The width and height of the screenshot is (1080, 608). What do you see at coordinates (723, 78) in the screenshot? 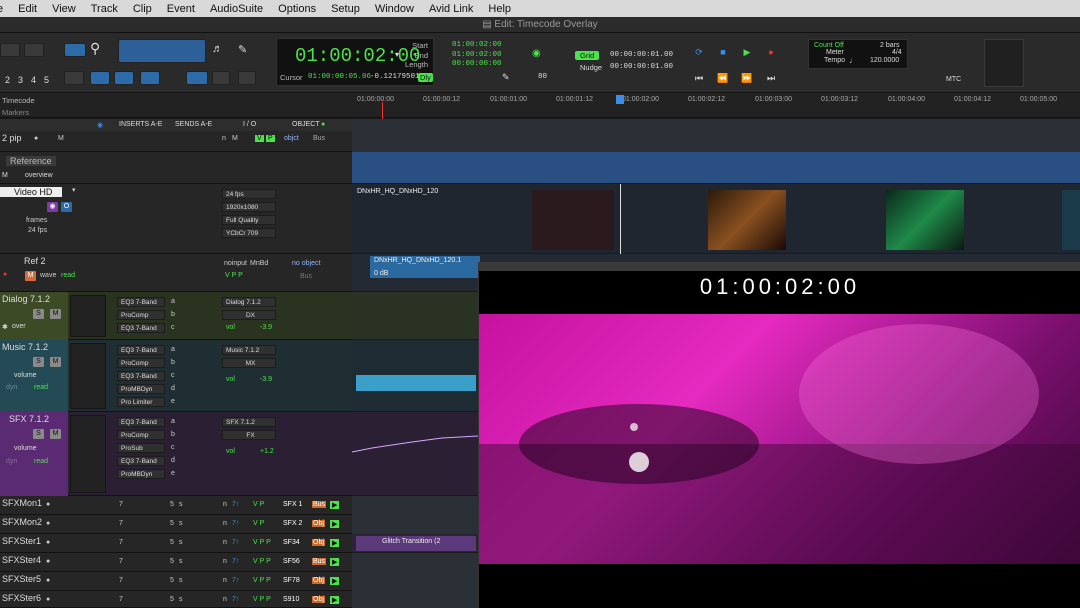
I see `rewind-icon: ⏪` at bounding box center [723, 78].